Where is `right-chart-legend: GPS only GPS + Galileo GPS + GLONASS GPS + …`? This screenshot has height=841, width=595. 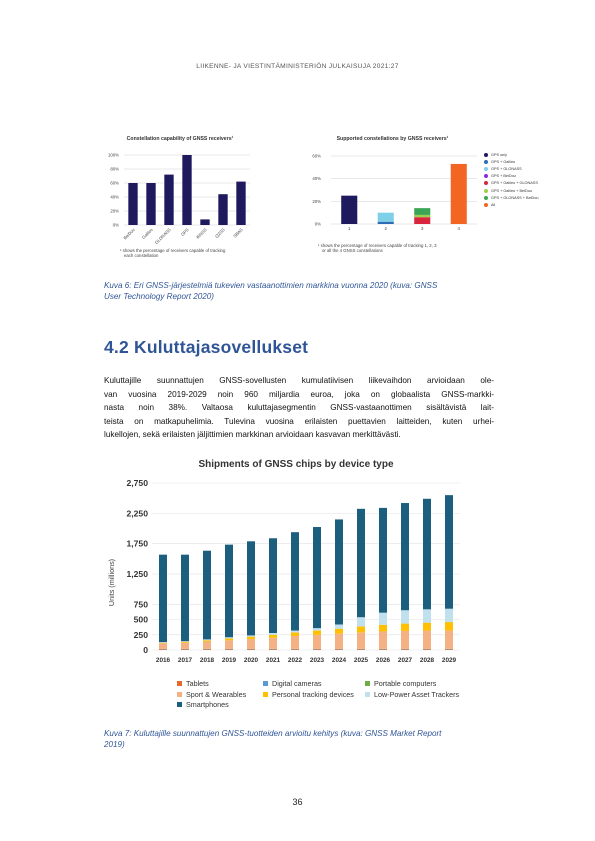
right-chart-legend: GPS only GPS + Galileo GPS + GLONASS GPS + … is located at coordinates (511, 180).